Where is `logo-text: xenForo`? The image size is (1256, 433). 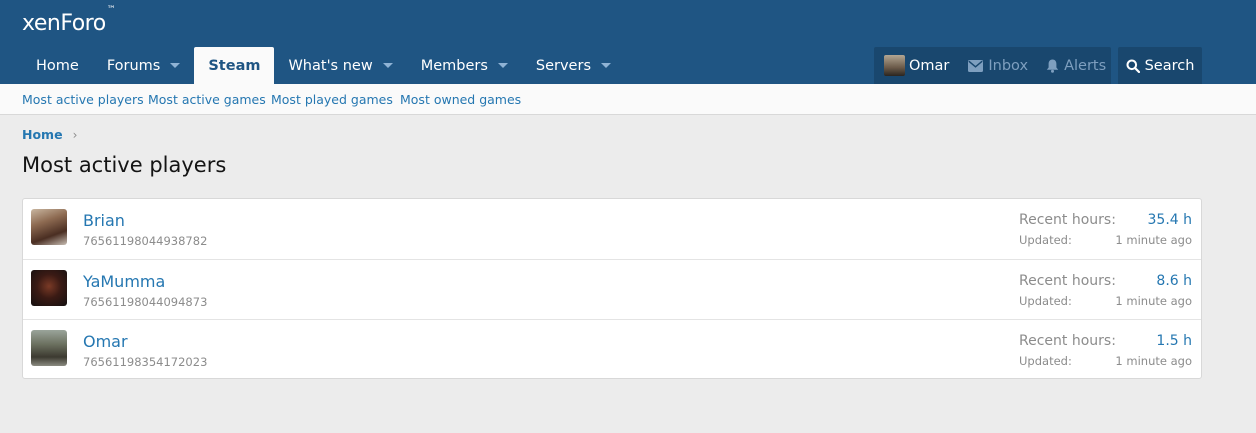
logo-text: xenForo is located at coordinates (64, 23).